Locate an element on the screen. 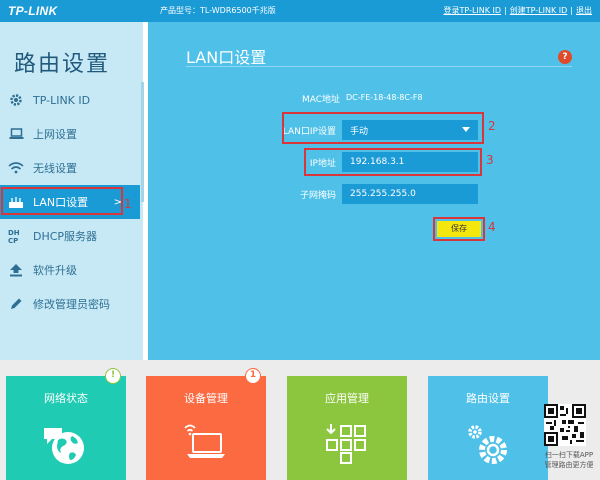  sidebar-item-label: 软件升级 is located at coordinates (55, 270).